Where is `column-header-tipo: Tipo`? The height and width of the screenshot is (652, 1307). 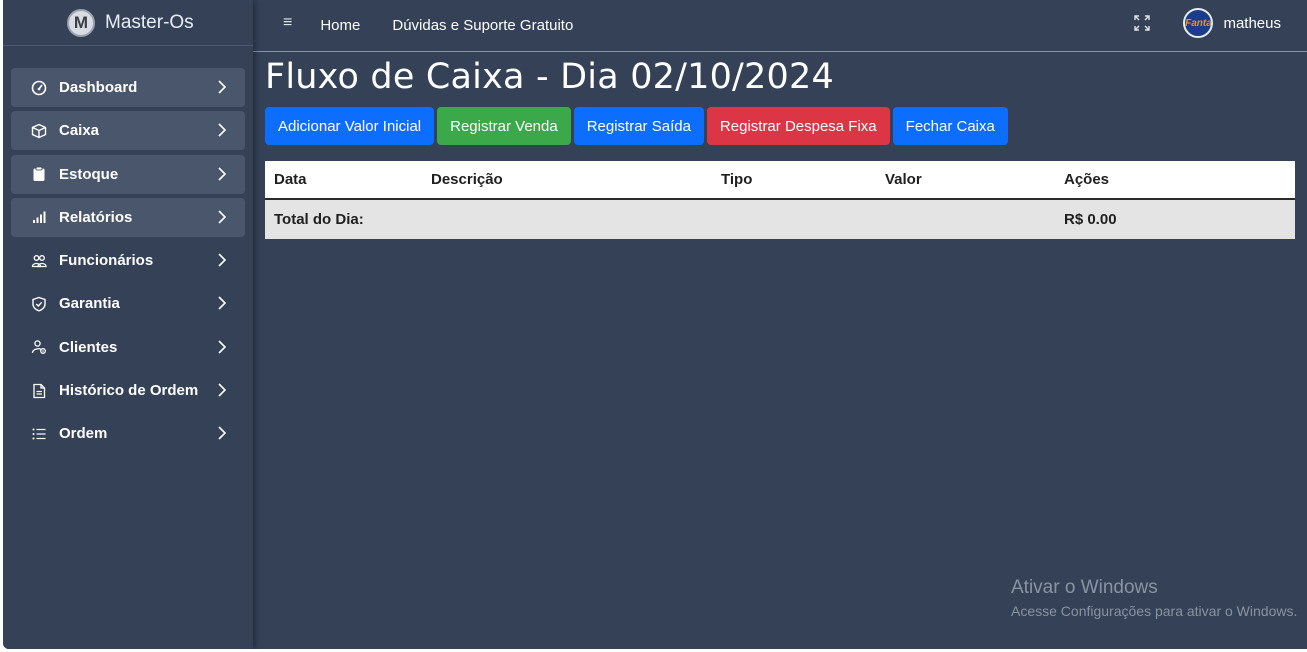
column-header-tipo: Tipo is located at coordinates (737, 179).